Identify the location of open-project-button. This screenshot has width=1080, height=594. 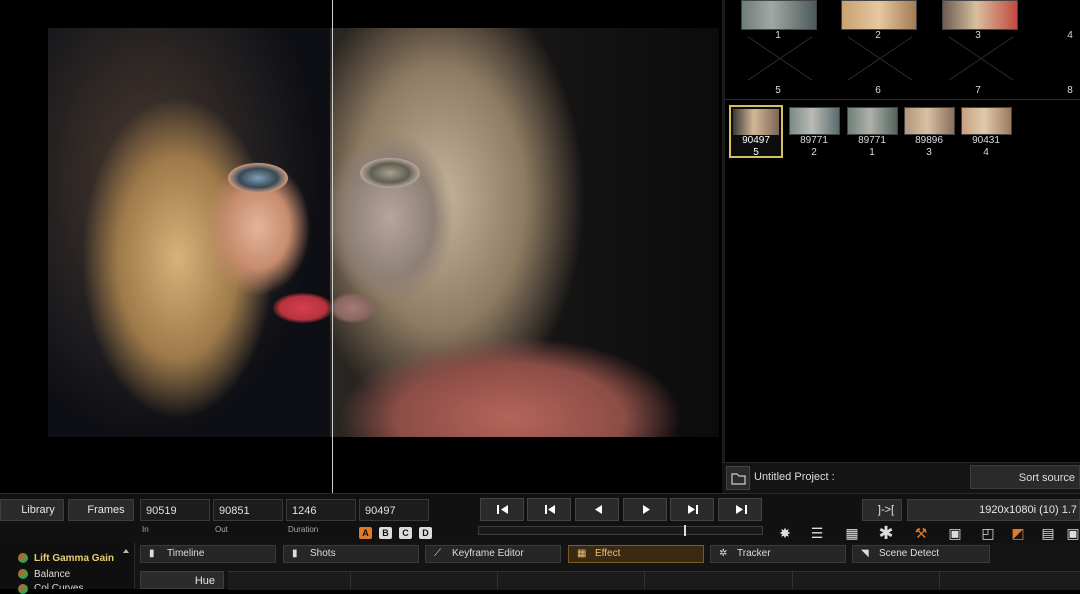
(738, 478).